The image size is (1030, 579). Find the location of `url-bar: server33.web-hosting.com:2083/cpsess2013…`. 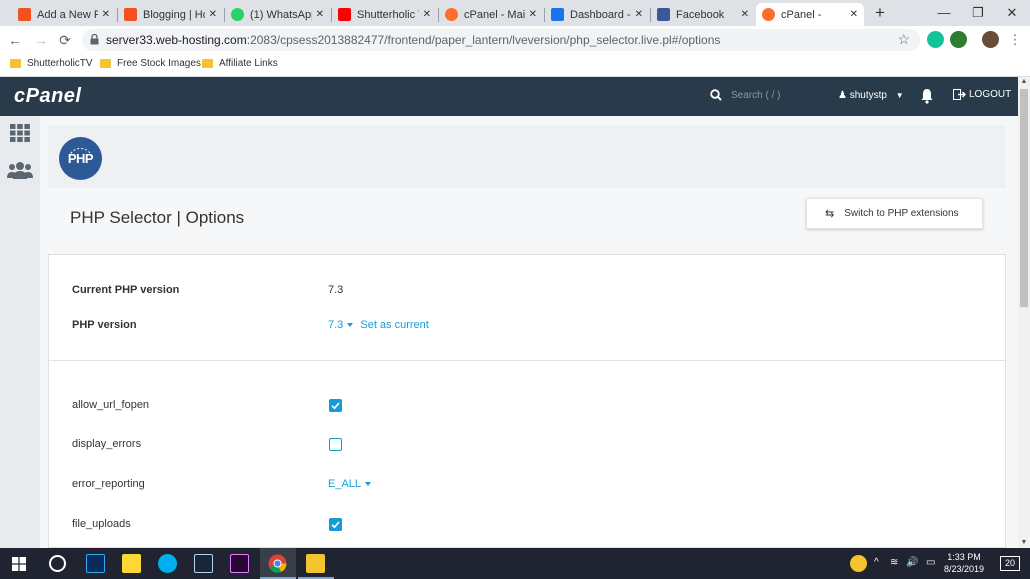

url-bar: server33.web-hosting.com:2083/cpsess2013… is located at coordinates (501, 40).